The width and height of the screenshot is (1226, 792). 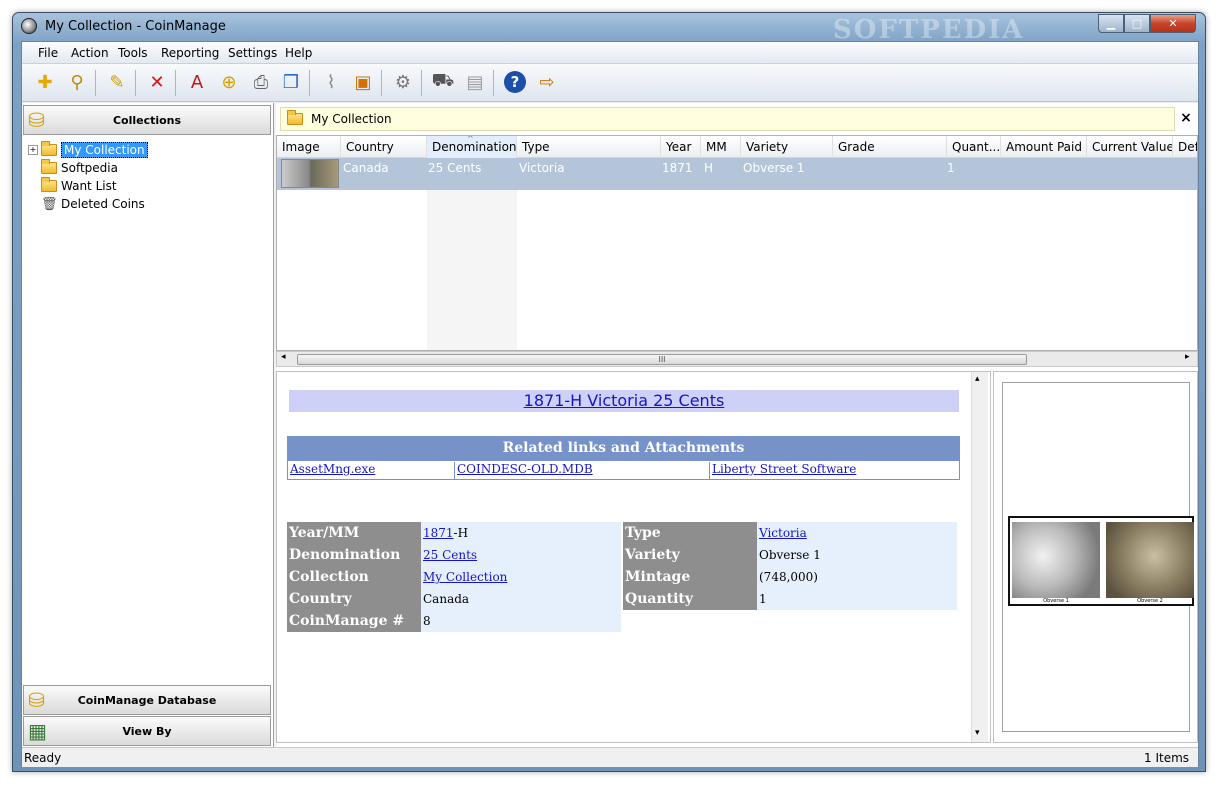 I want to click on column-denomination-label: Denomination, so click(x=474, y=147).